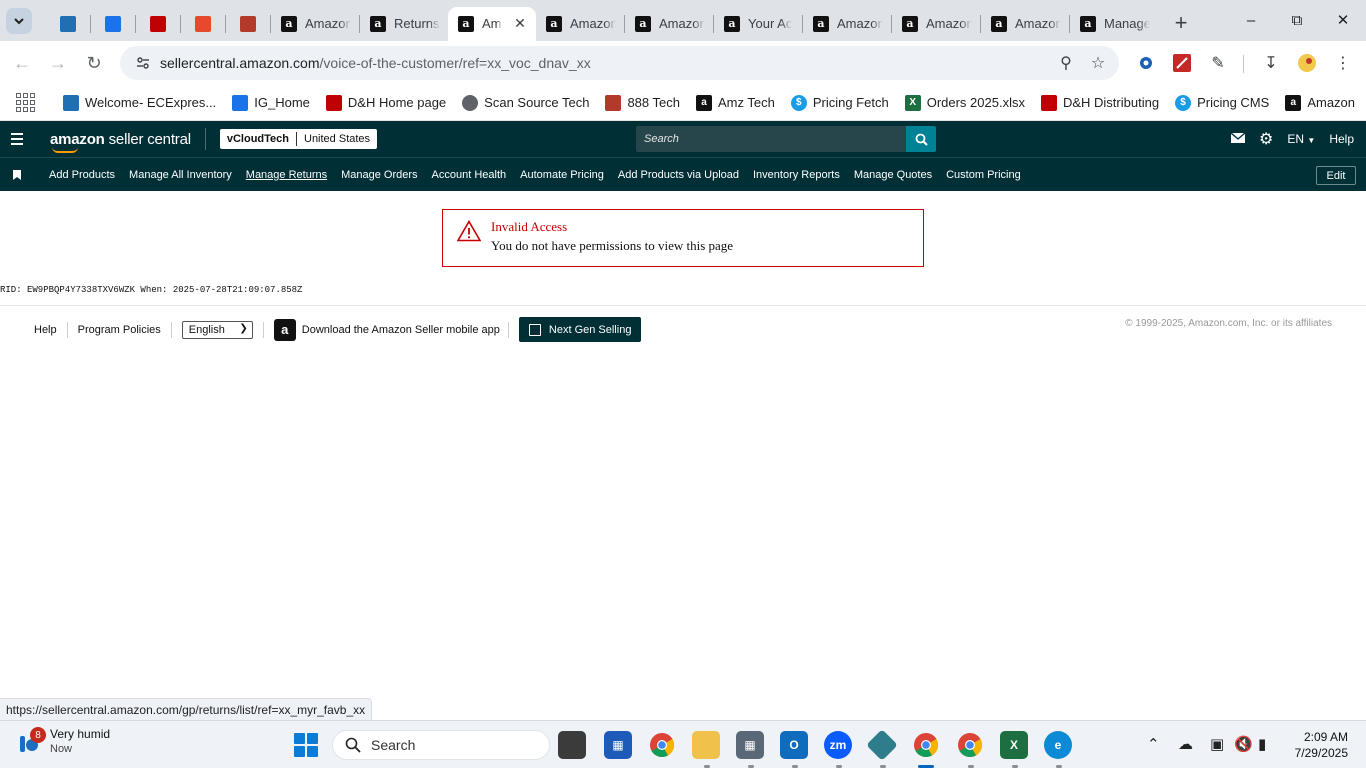  What do you see at coordinates (970, 745) in the screenshot?
I see `chrome-profile-2-icon` at bounding box center [970, 745].